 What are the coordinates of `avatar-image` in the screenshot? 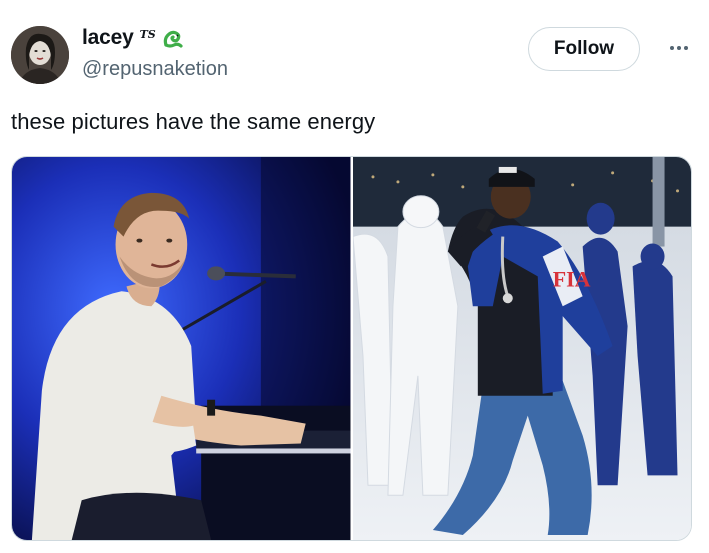 It's located at (40, 55).